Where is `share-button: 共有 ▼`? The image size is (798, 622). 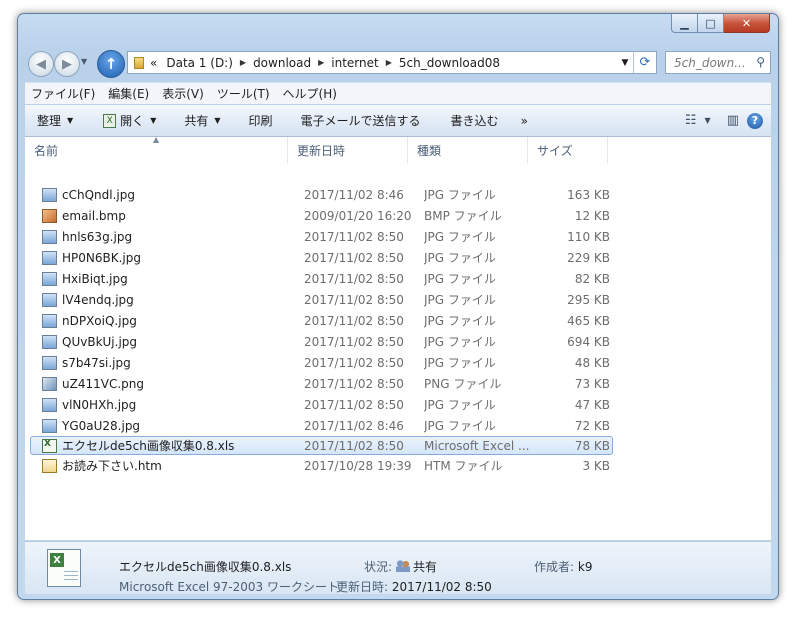 share-button: 共有 ▼ is located at coordinates (198, 120).